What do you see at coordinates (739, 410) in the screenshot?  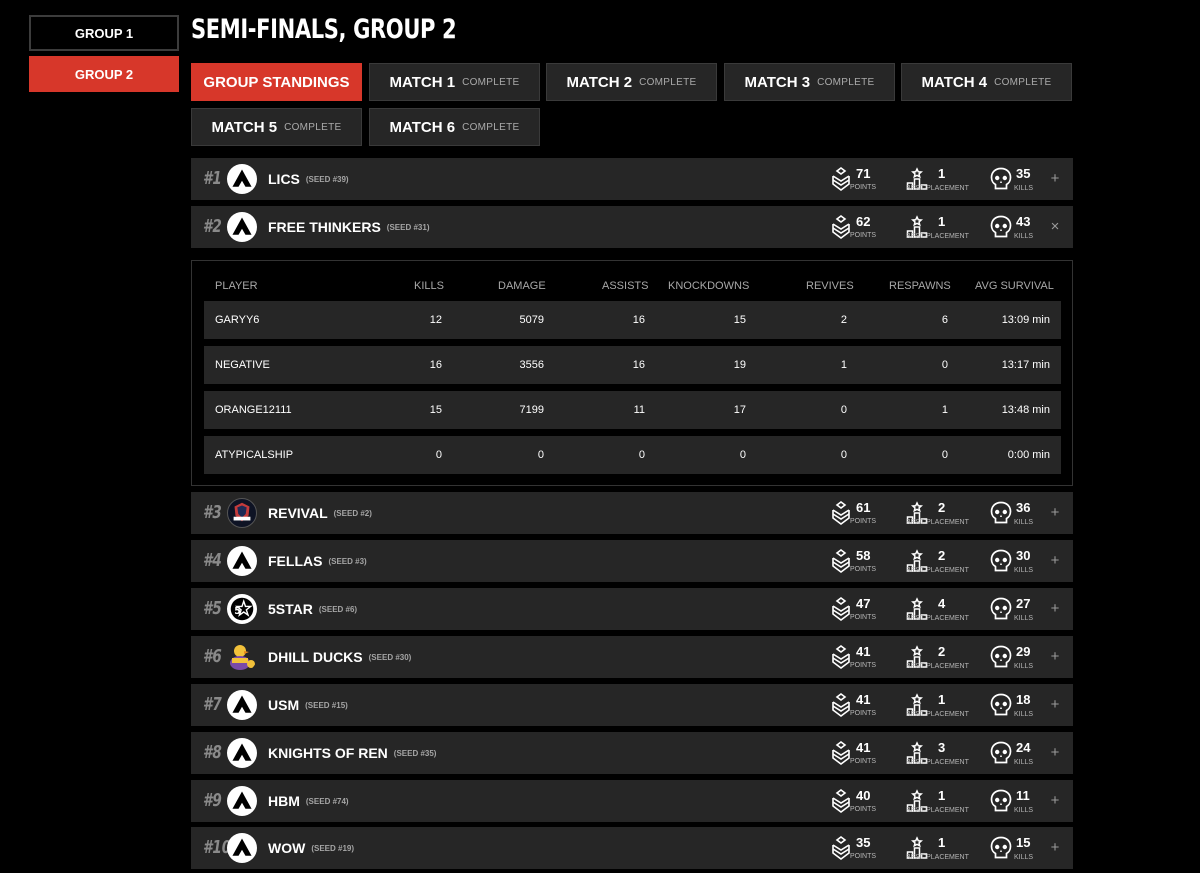 I see `player-knockdowns: 17` at bounding box center [739, 410].